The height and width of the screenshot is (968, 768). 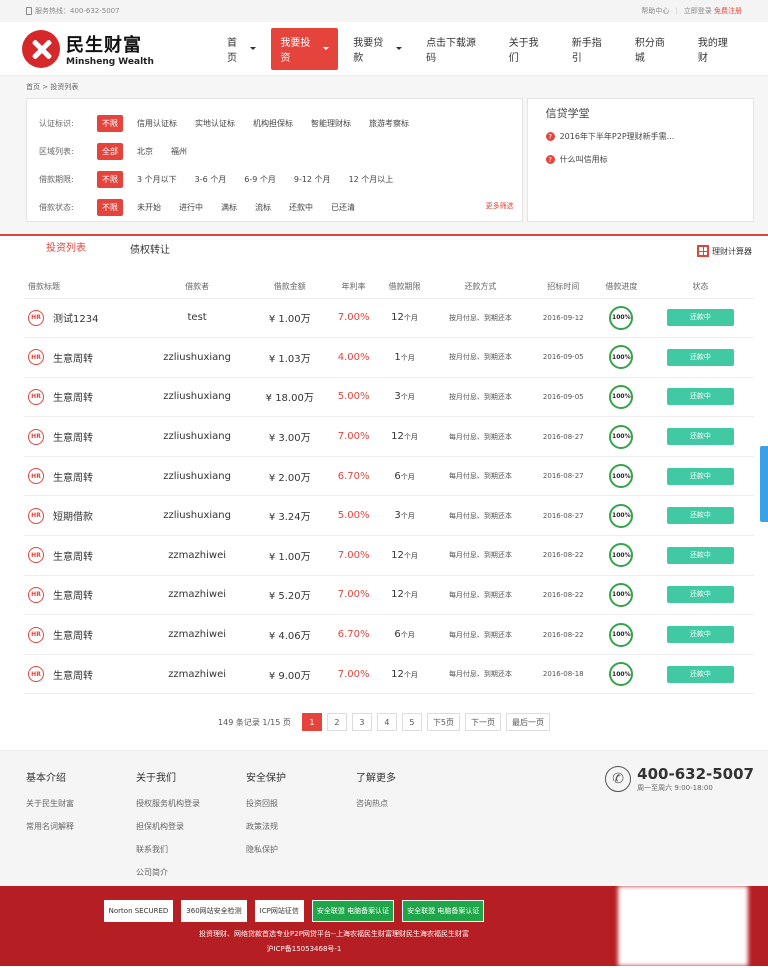 What do you see at coordinates (145, 151) in the screenshot?
I see `filter-option: 北京` at bounding box center [145, 151].